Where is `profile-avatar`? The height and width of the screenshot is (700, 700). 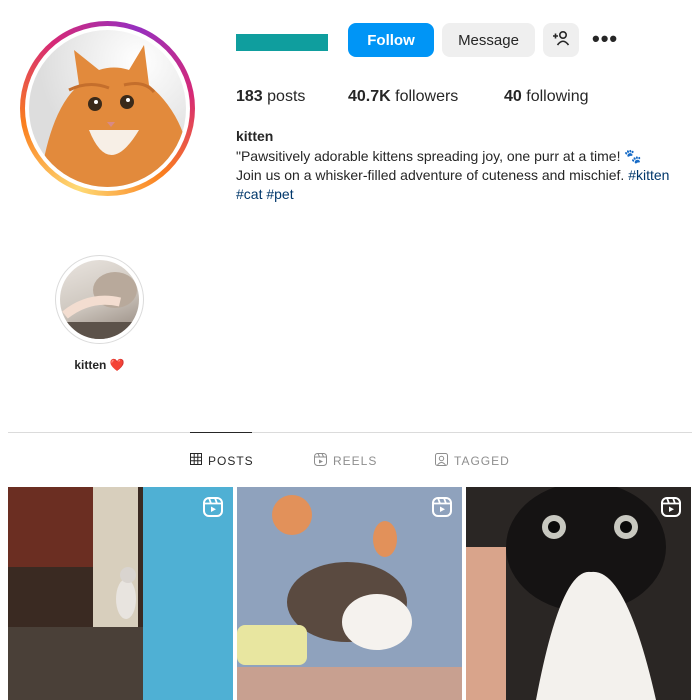
profile-avatar is located at coordinates (107, 108).